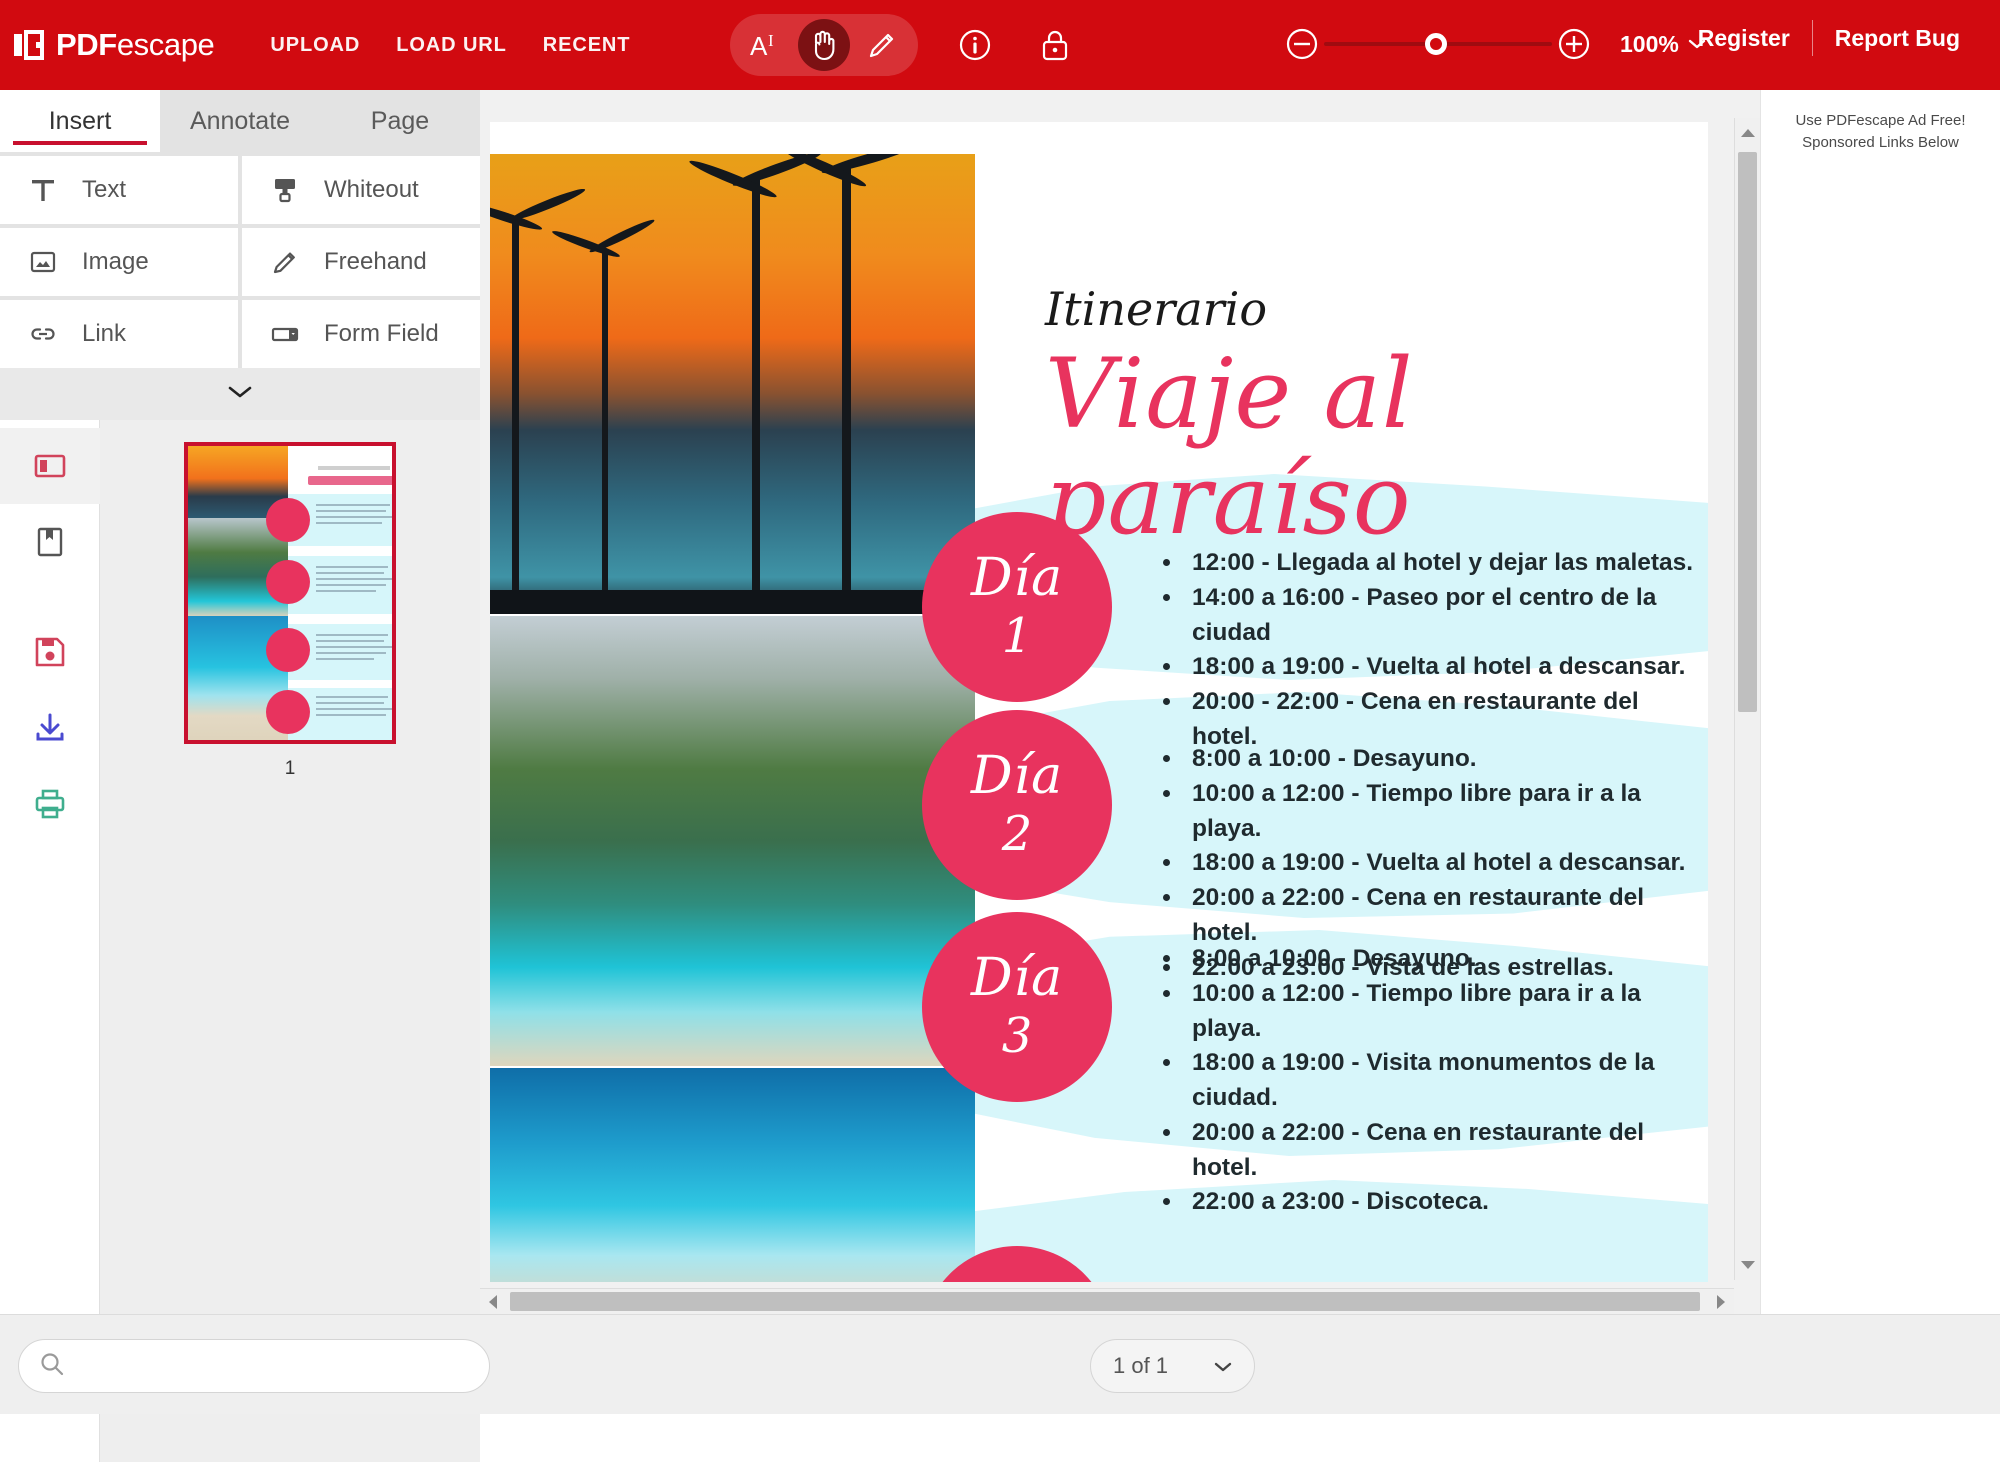 Image resolution: width=2000 pixels, height=1462 pixels. I want to click on page-selector: 1 of 1, so click(1172, 1366).